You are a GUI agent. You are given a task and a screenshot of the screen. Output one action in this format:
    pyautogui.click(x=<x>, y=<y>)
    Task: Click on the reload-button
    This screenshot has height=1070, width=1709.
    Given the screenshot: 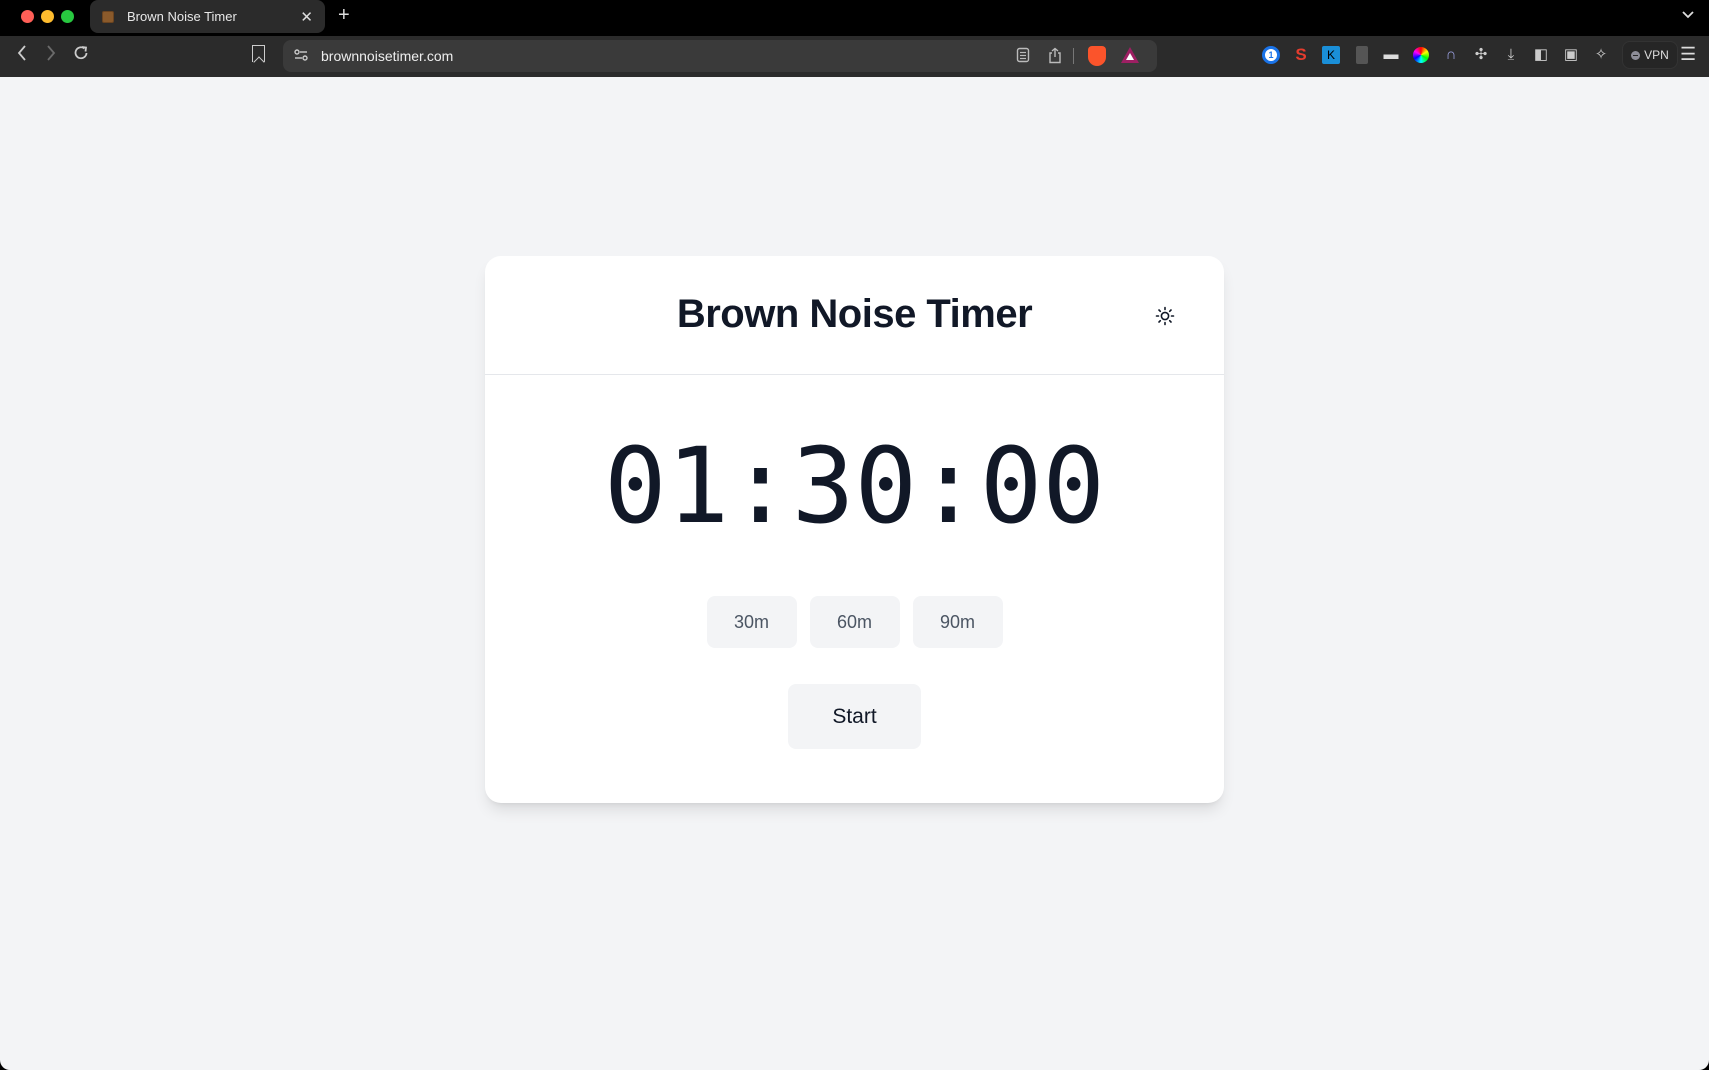 What is the action you would take?
    pyautogui.click(x=81, y=55)
    